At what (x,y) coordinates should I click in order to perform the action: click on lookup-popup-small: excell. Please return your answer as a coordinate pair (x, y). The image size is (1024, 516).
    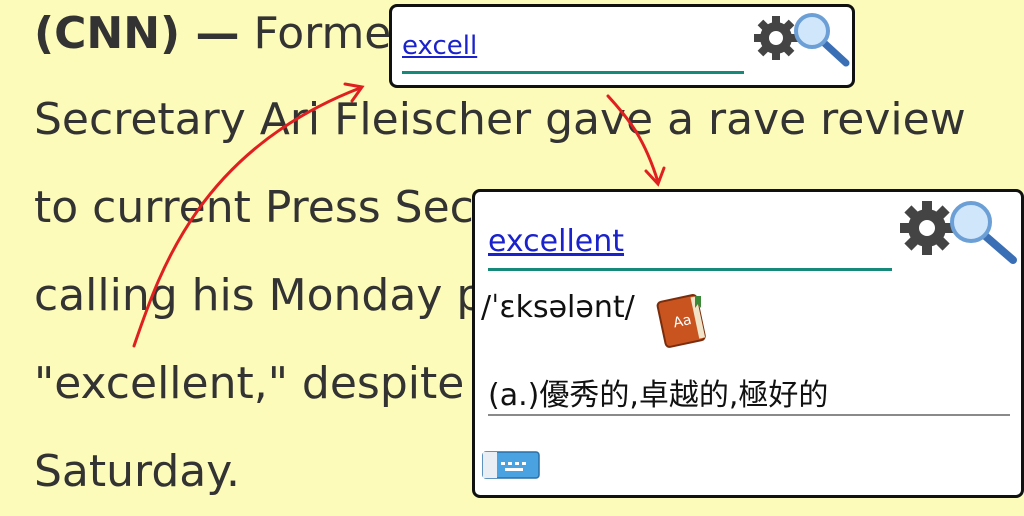
    Looking at the image, I should click on (622, 46).